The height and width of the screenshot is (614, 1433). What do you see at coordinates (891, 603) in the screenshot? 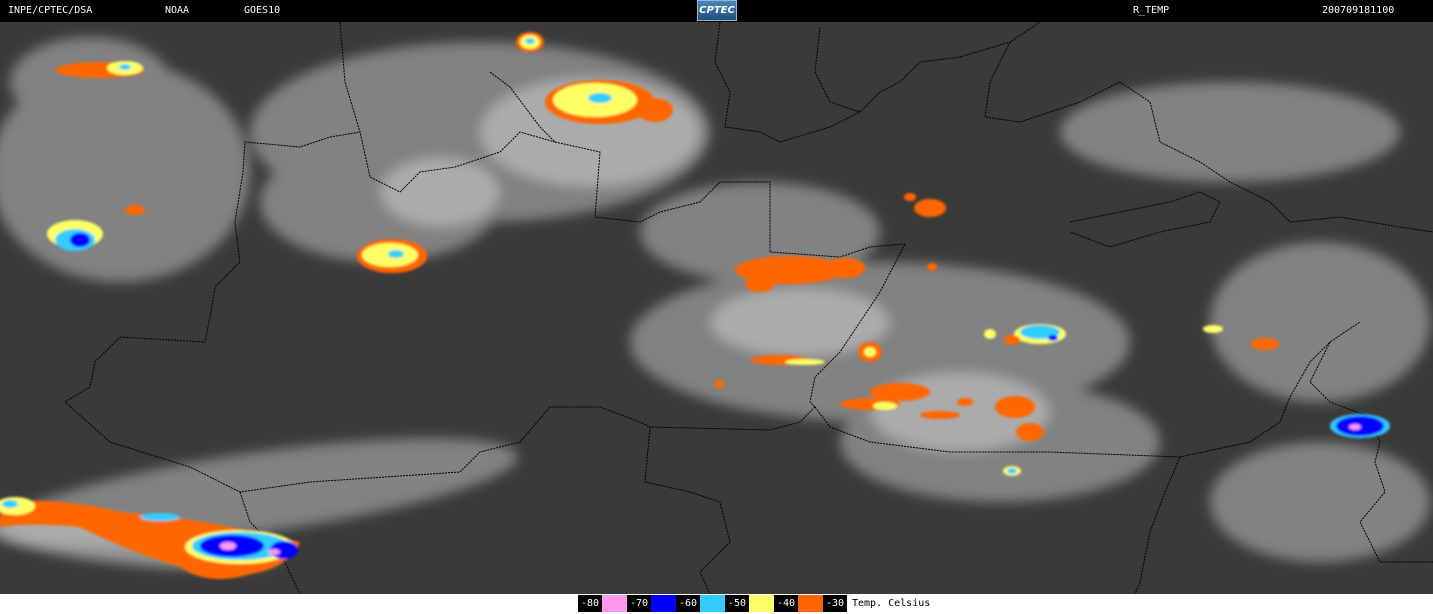
I see `legend-title: Temp. Celsius` at bounding box center [891, 603].